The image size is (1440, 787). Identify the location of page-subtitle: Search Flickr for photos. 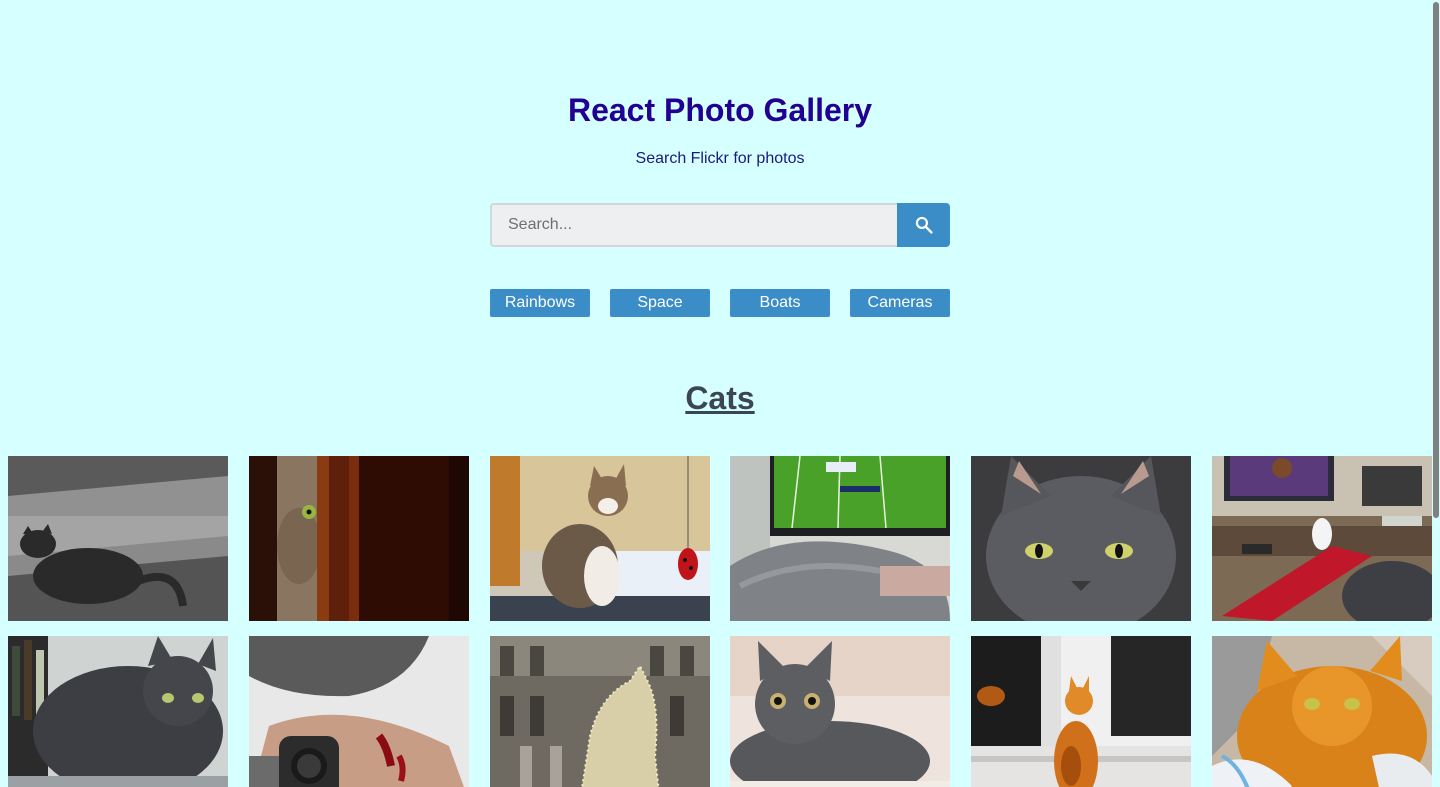
(720, 158).